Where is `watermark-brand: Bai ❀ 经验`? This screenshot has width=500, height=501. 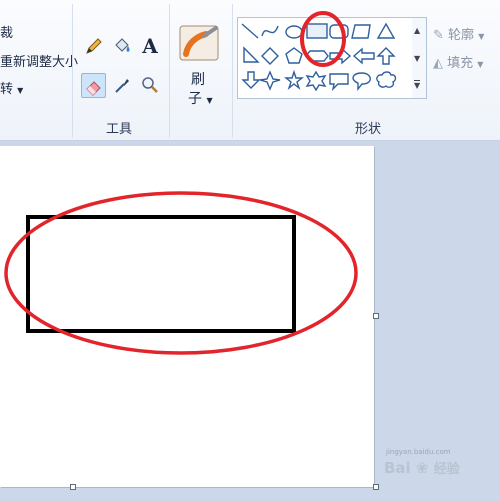 watermark-brand: Bai ❀ 经验 is located at coordinates (422, 467).